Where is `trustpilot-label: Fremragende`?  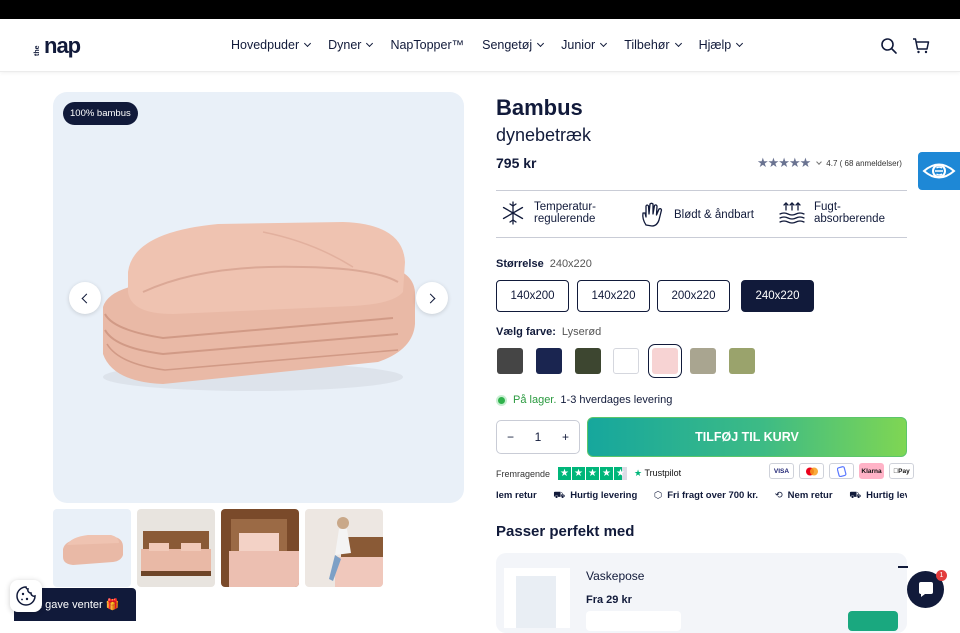 trustpilot-label: Fremragende is located at coordinates (523, 473).